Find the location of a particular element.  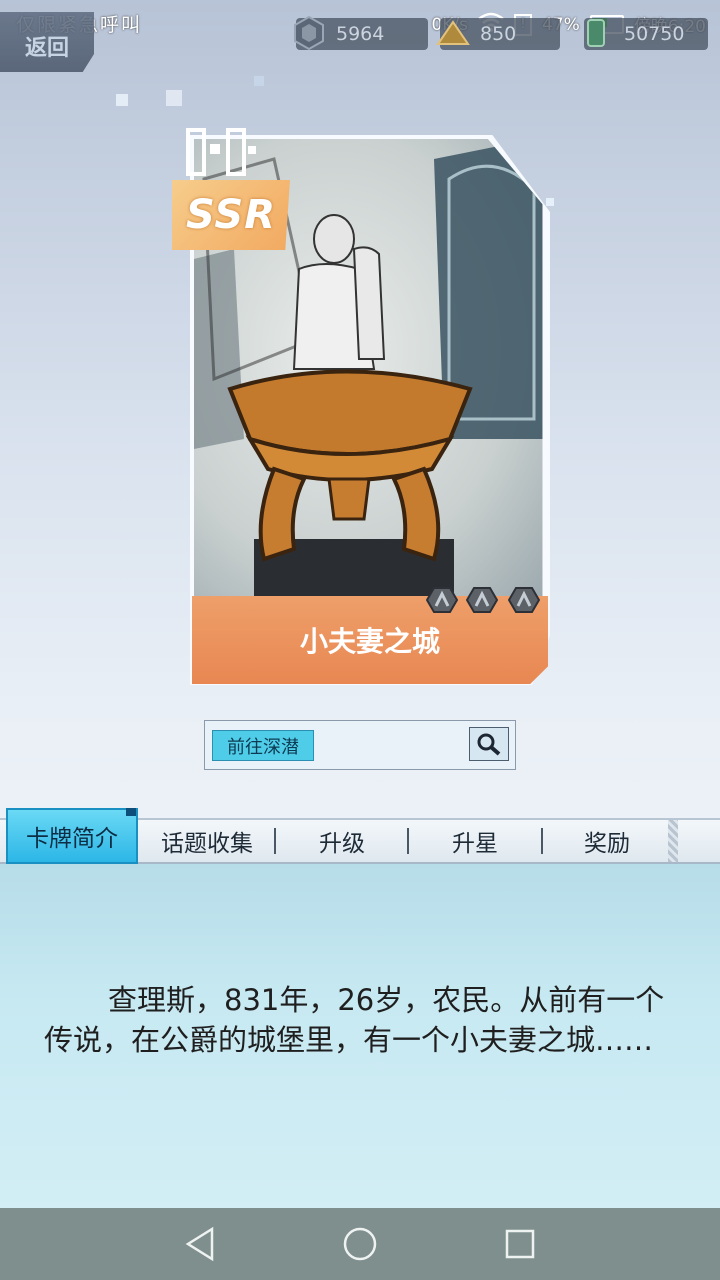

tab-corner-deco is located at coordinates (131, 812).